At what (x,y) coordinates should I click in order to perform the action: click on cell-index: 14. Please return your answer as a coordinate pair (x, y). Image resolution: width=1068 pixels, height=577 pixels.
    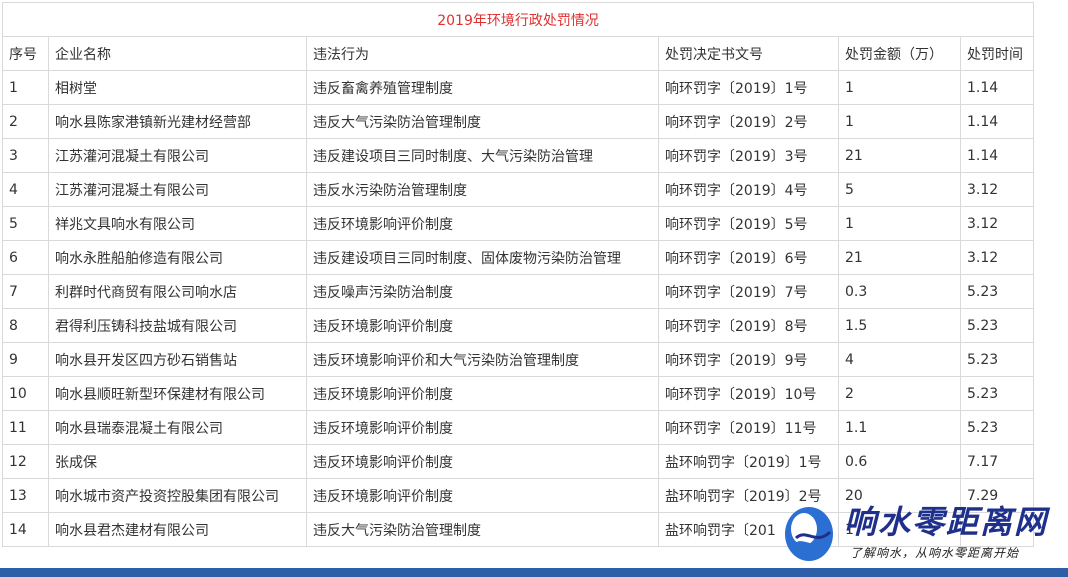
    Looking at the image, I should click on (25, 529).